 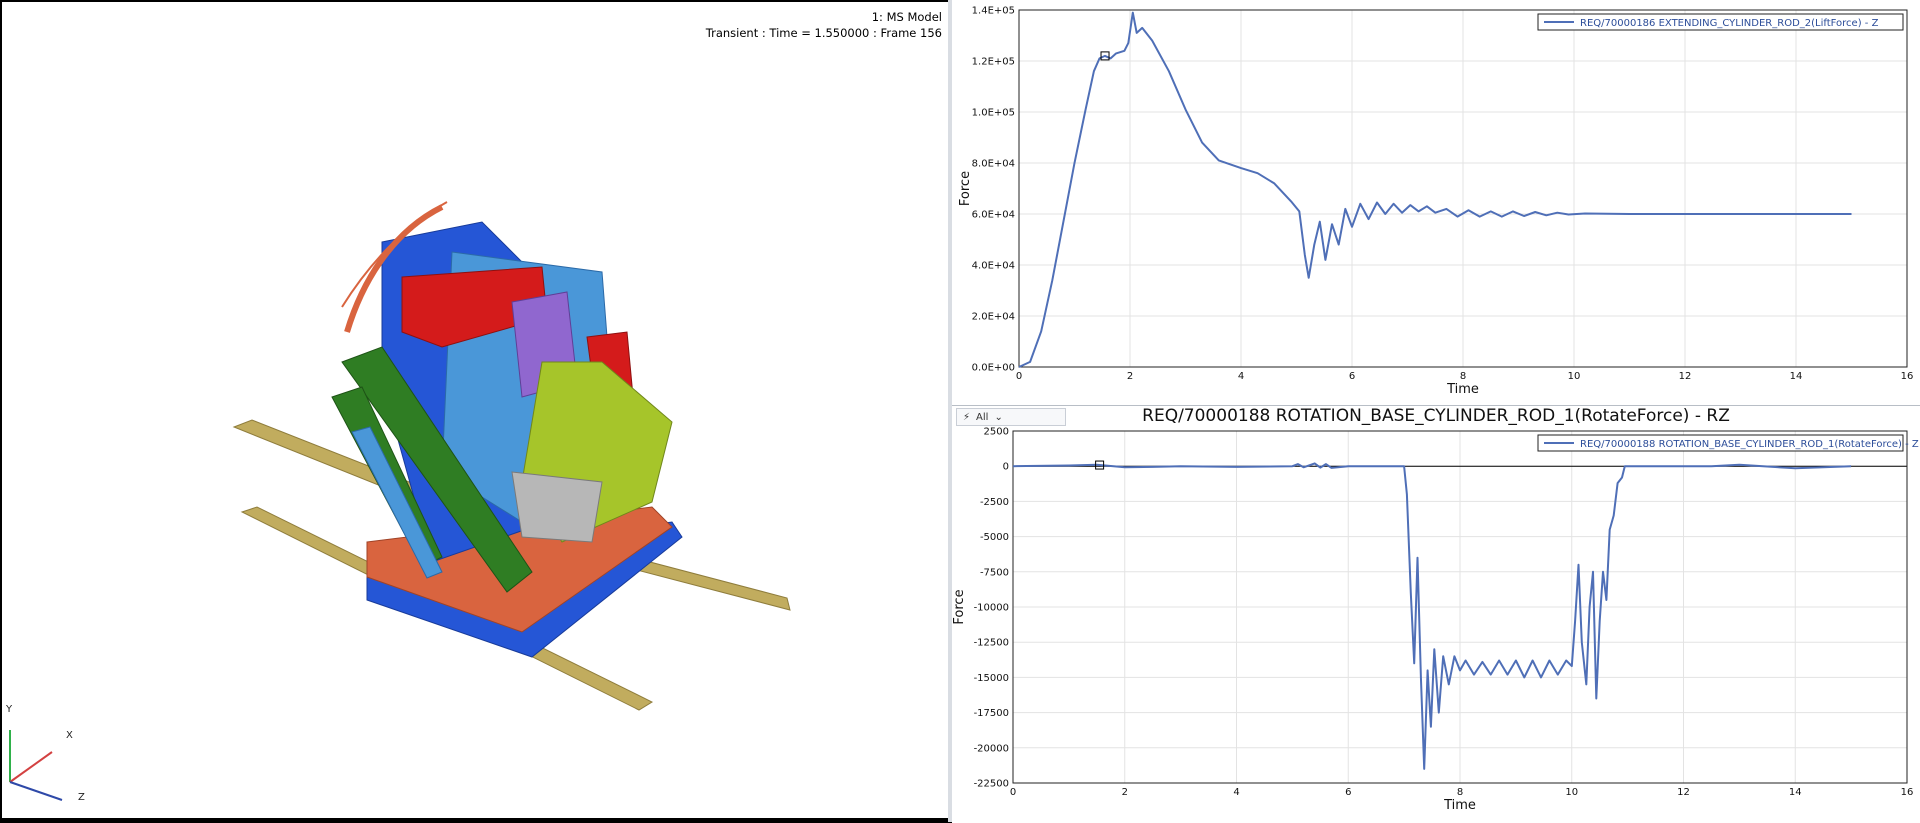 What do you see at coordinates (959, 606) in the screenshot?
I see `bottom-y-axis-label: Force` at bounding box center [959, 606].